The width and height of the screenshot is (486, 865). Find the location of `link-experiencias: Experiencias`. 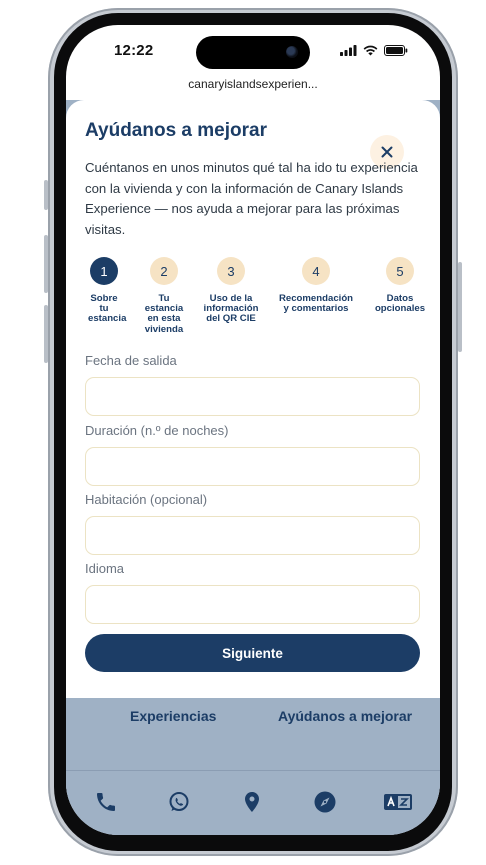

link-experiencias: Experiencias is located at coordinates (173, 716).